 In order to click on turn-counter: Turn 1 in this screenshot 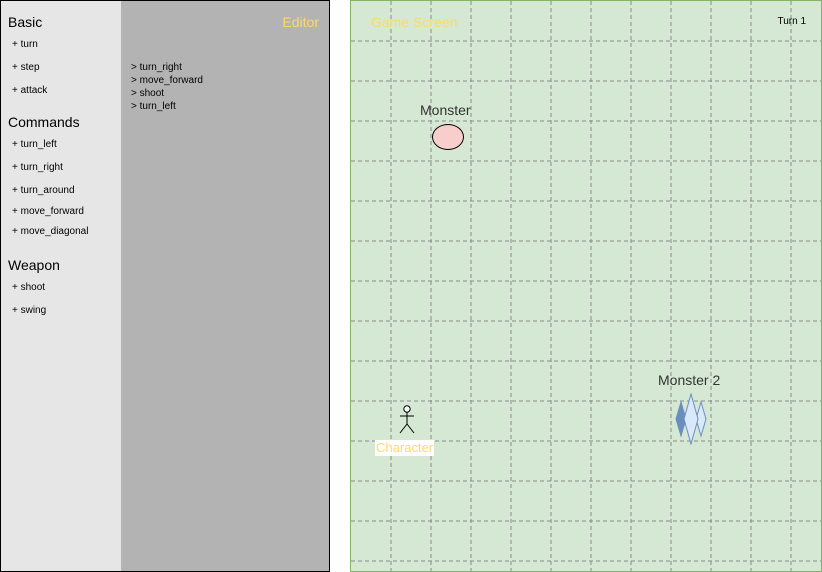, I will do `click(791, 21)`.